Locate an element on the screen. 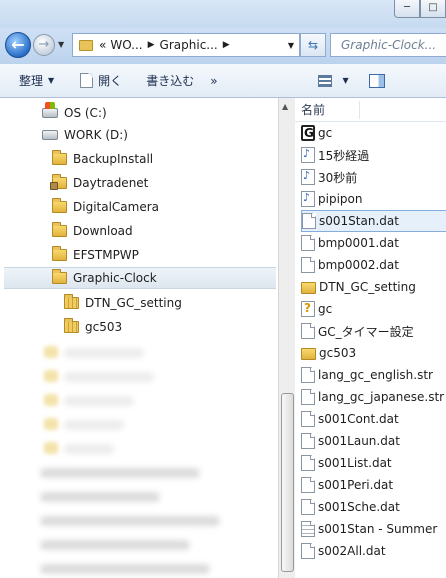 The width and height of the screenshot is (446, 578). organize-button: 整理 ▼ is located at coordinates (36, 81).